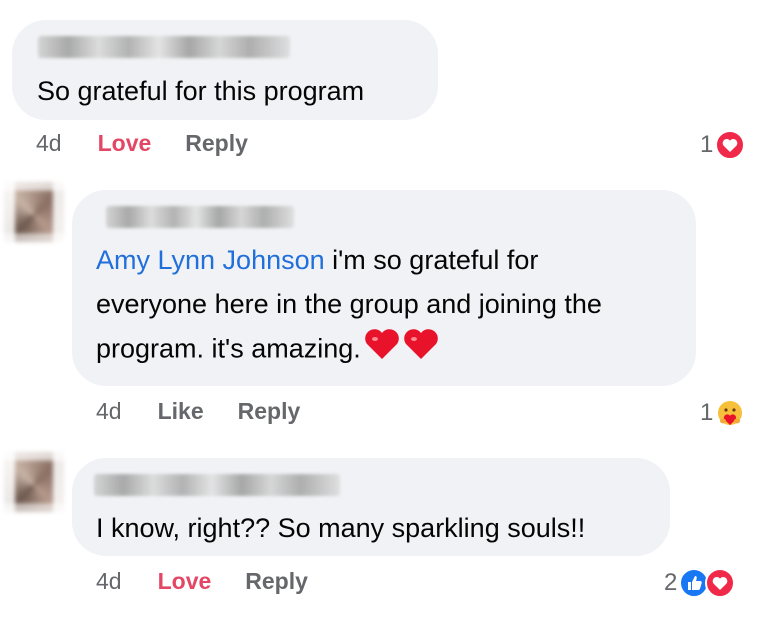 Image resolution: width=773 pixels, height=622 pixels. Describe the element at coordinates (671, 582) in the screenshot. I see `reaction-count: 2` at that location.